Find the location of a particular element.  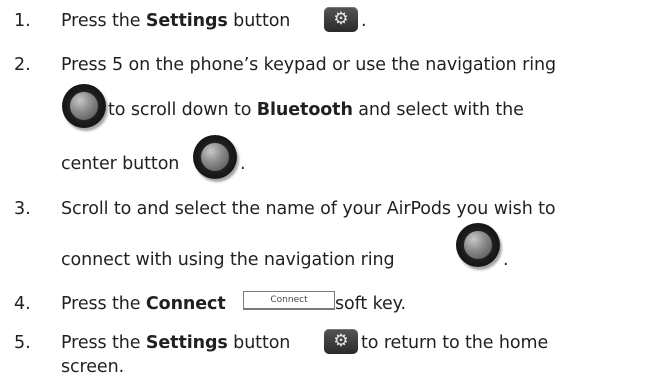

step-1-pre: Press the is located at coordinates (103, 21).